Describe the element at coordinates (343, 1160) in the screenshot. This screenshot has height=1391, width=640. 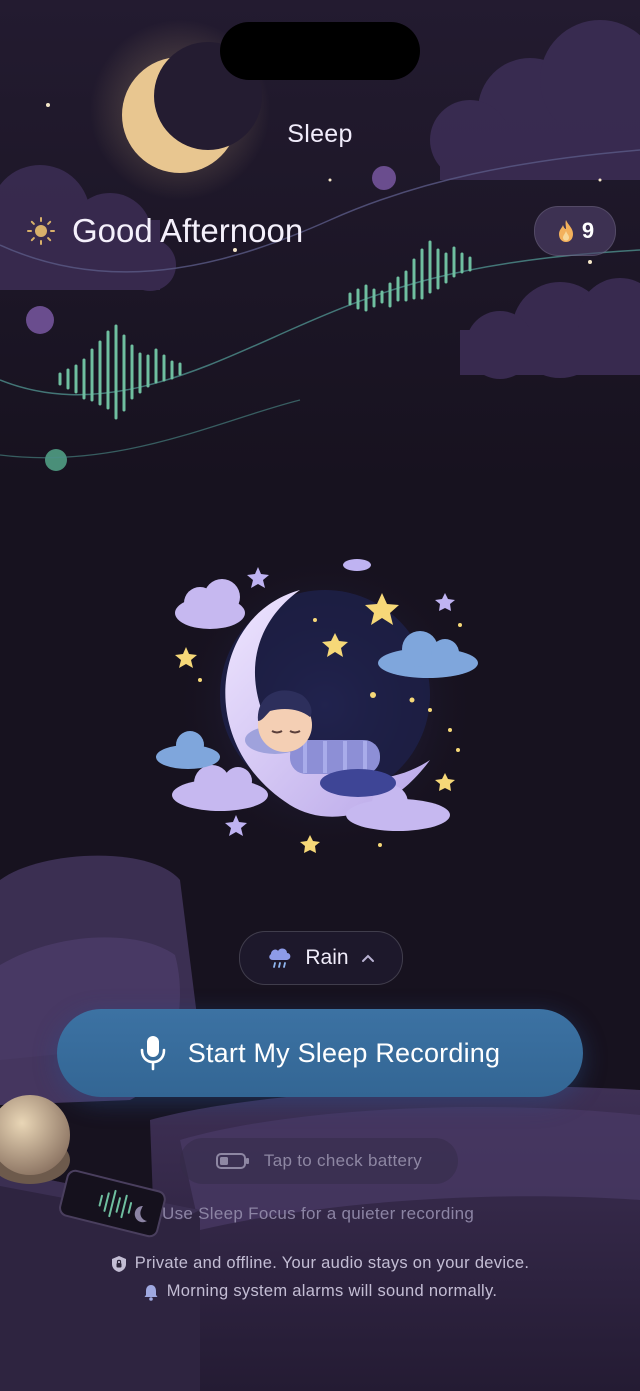
I see `check-battery-label: Tap to check battery` at that location.